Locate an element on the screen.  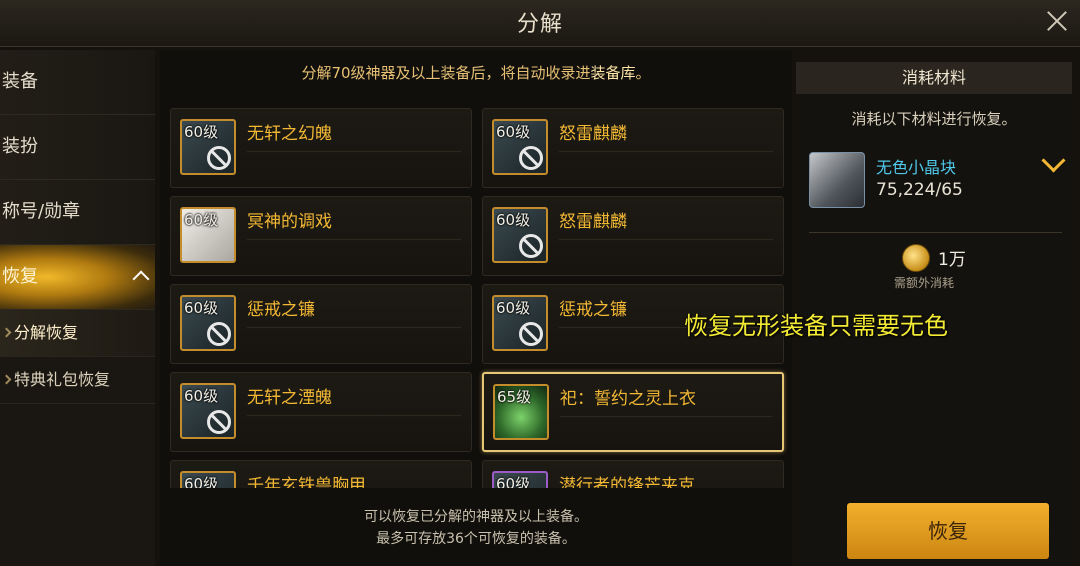
crystal-icon is located at coordinates (837, 180).